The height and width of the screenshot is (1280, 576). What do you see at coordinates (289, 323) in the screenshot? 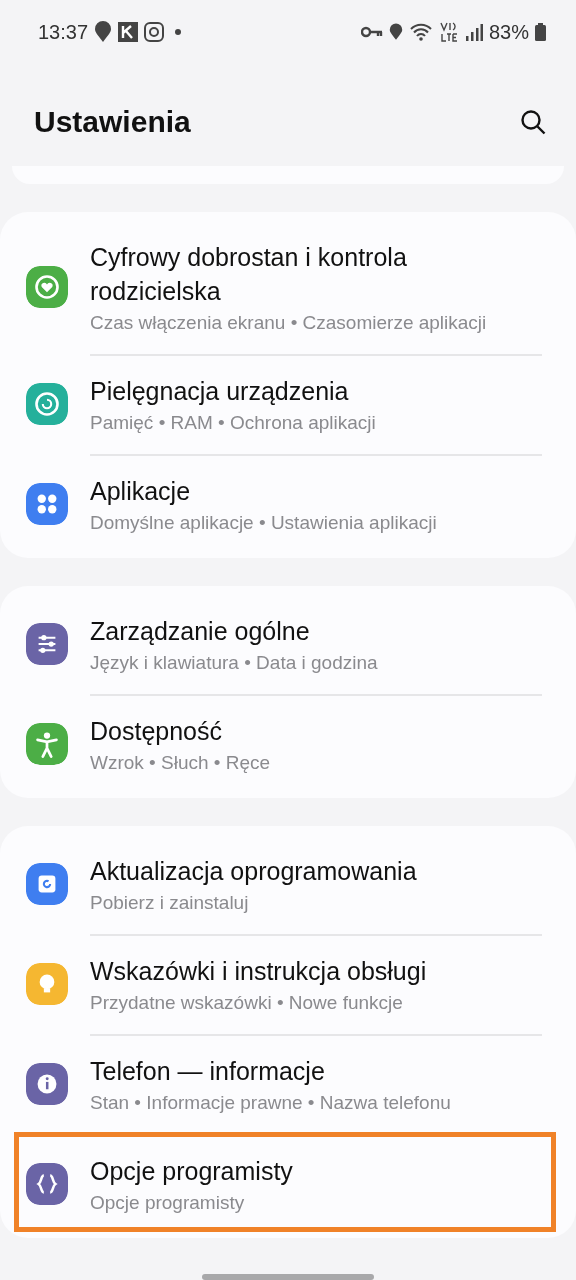
I see `item-subtitle: Czas włączenia ekranu • Czasomierze aplikacji` at bounding box center [289, 323].